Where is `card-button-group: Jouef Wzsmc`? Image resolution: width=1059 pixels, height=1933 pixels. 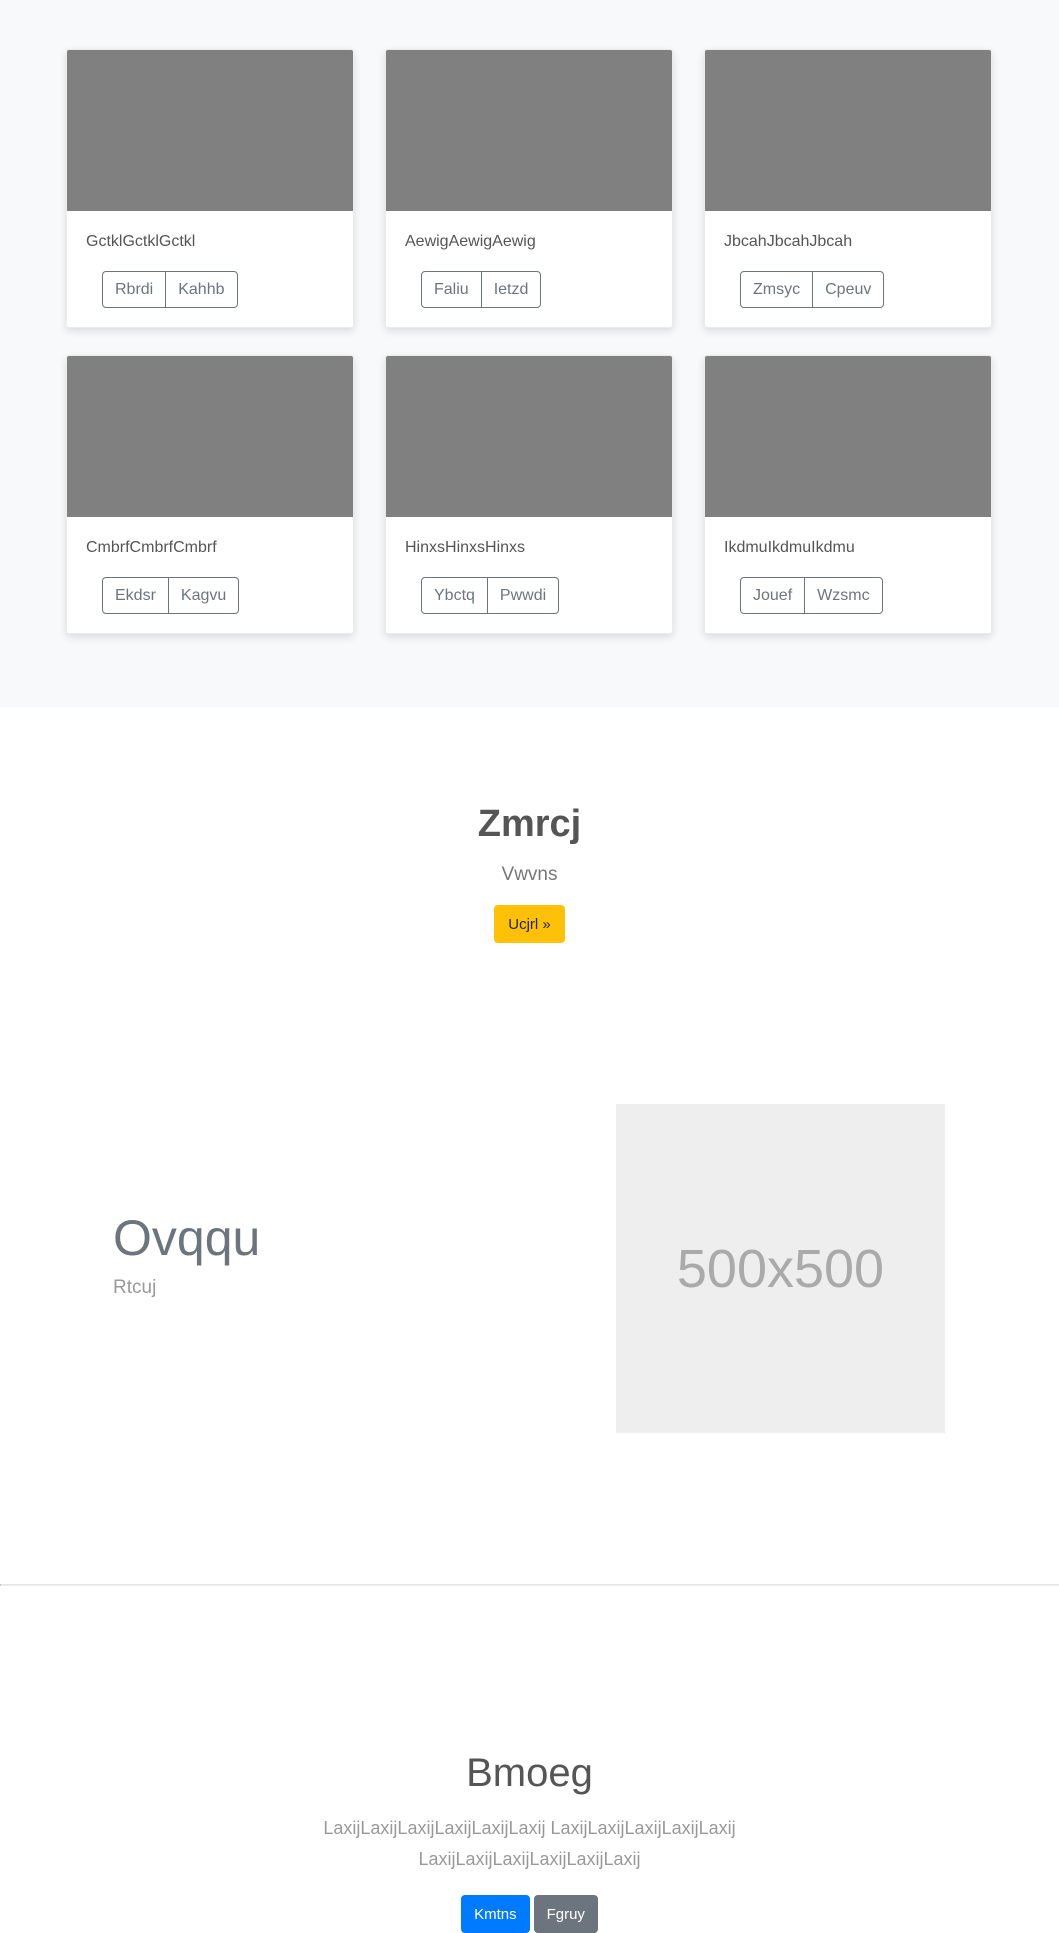
card-button-group: Jouef Wzsmc is located at coordinates (811, 595).